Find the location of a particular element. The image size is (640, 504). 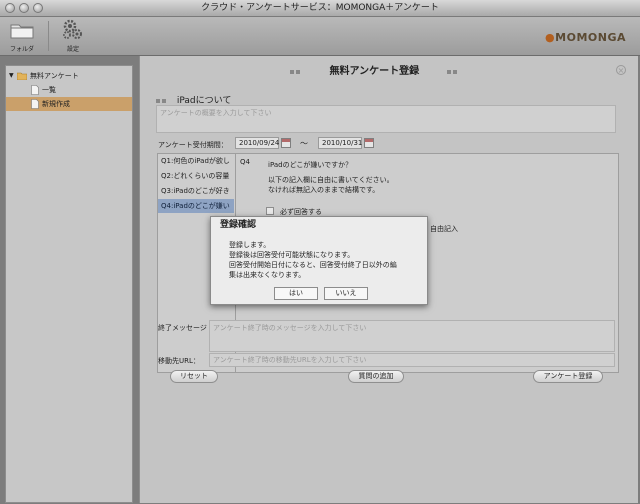

minimize-window-button is located at coordinates (24, 8).